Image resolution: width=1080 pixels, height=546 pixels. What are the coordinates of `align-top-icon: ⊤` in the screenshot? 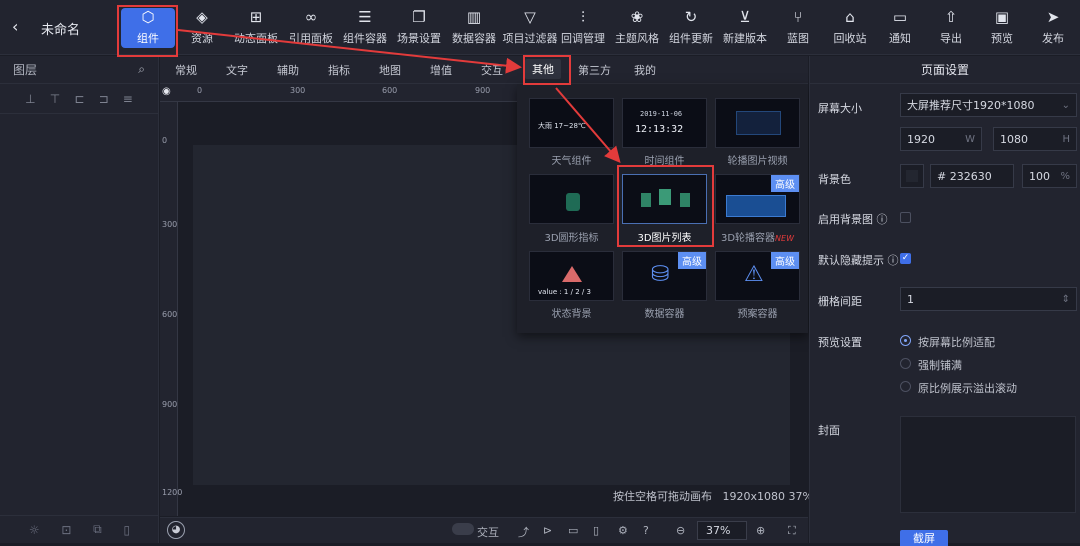 It's located at (55, 99).